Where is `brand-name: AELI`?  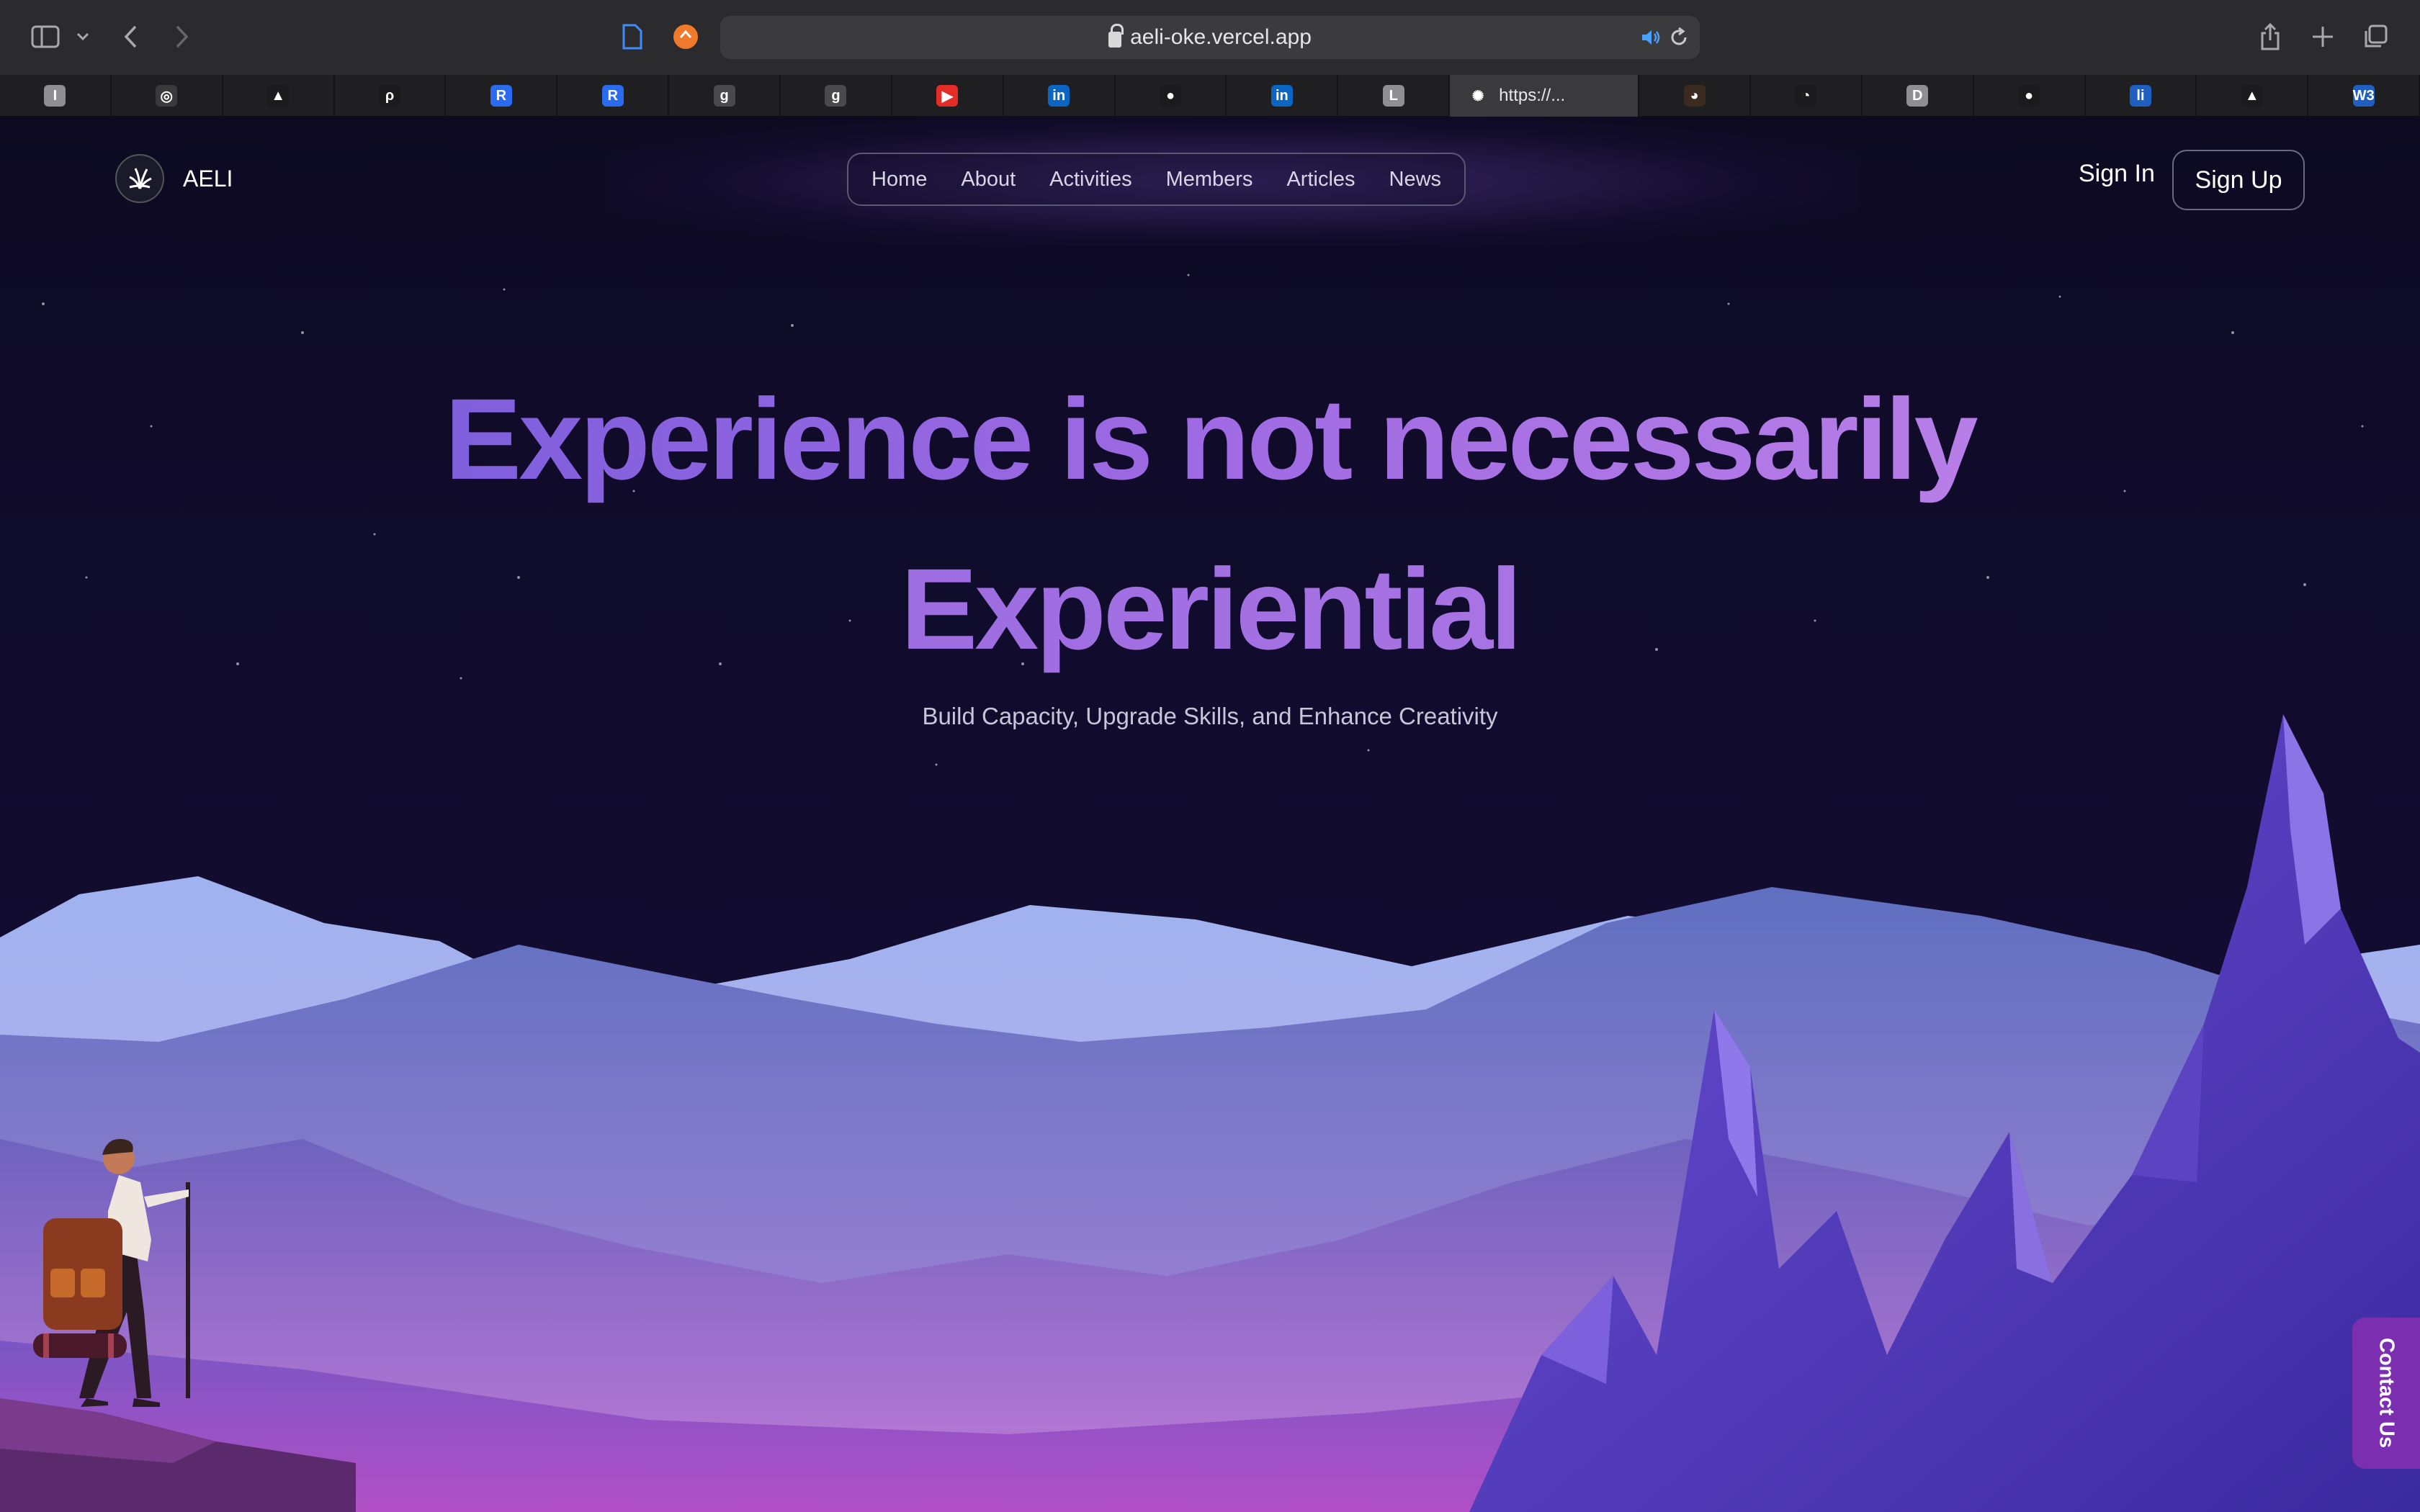
brand-name: AELI is located at coordinates (208, 178).